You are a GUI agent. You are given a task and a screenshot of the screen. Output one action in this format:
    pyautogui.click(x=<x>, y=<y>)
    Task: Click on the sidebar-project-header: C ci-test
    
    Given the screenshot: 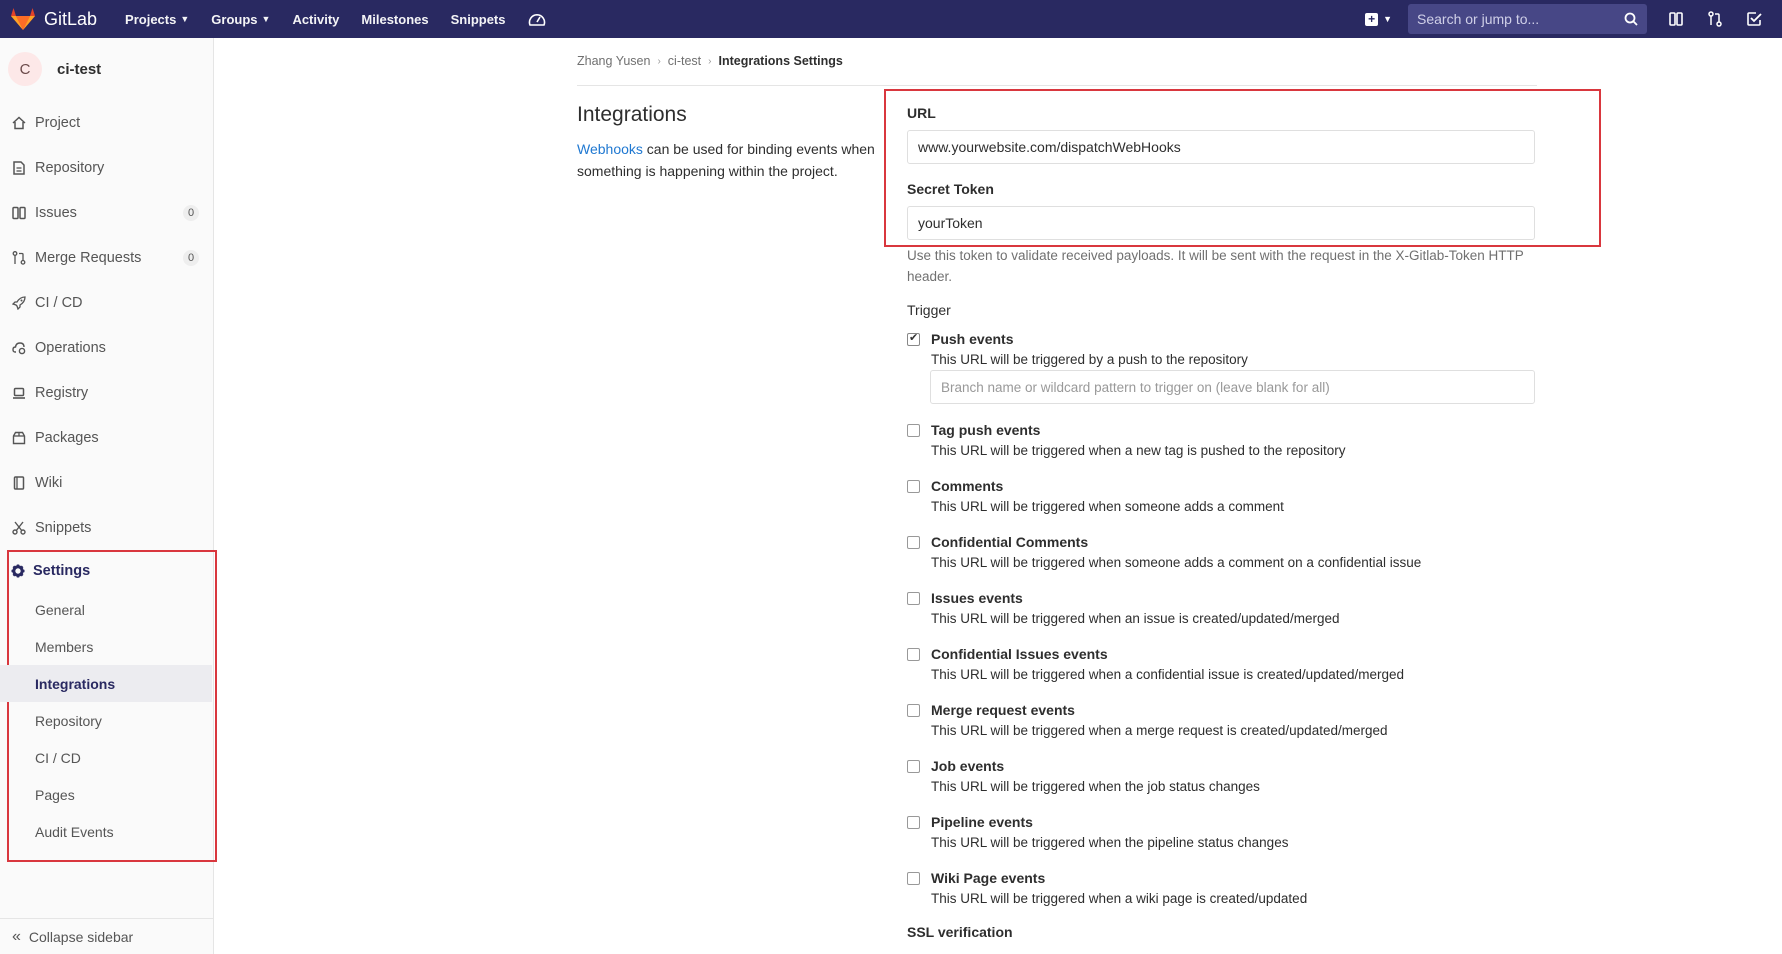 What is the action you would take?
    pyautogui.click(x=106, y=69)
    